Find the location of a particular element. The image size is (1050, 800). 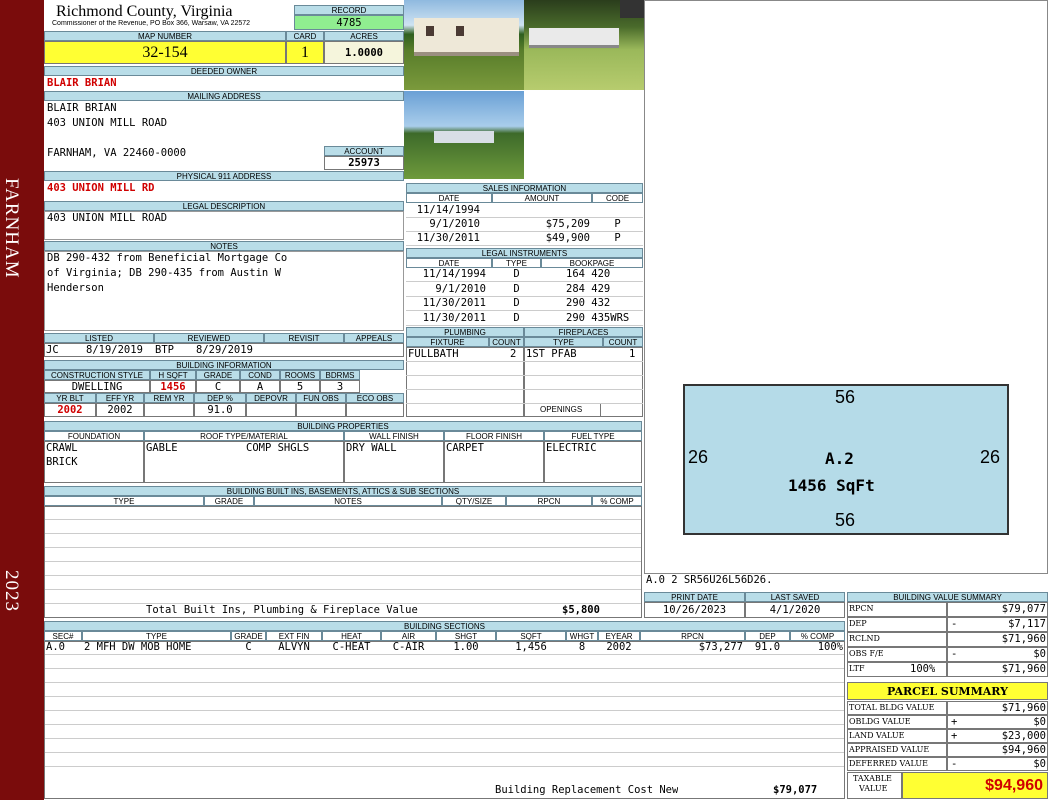

listed-label: LISTED is located at coordinates (99, 338).